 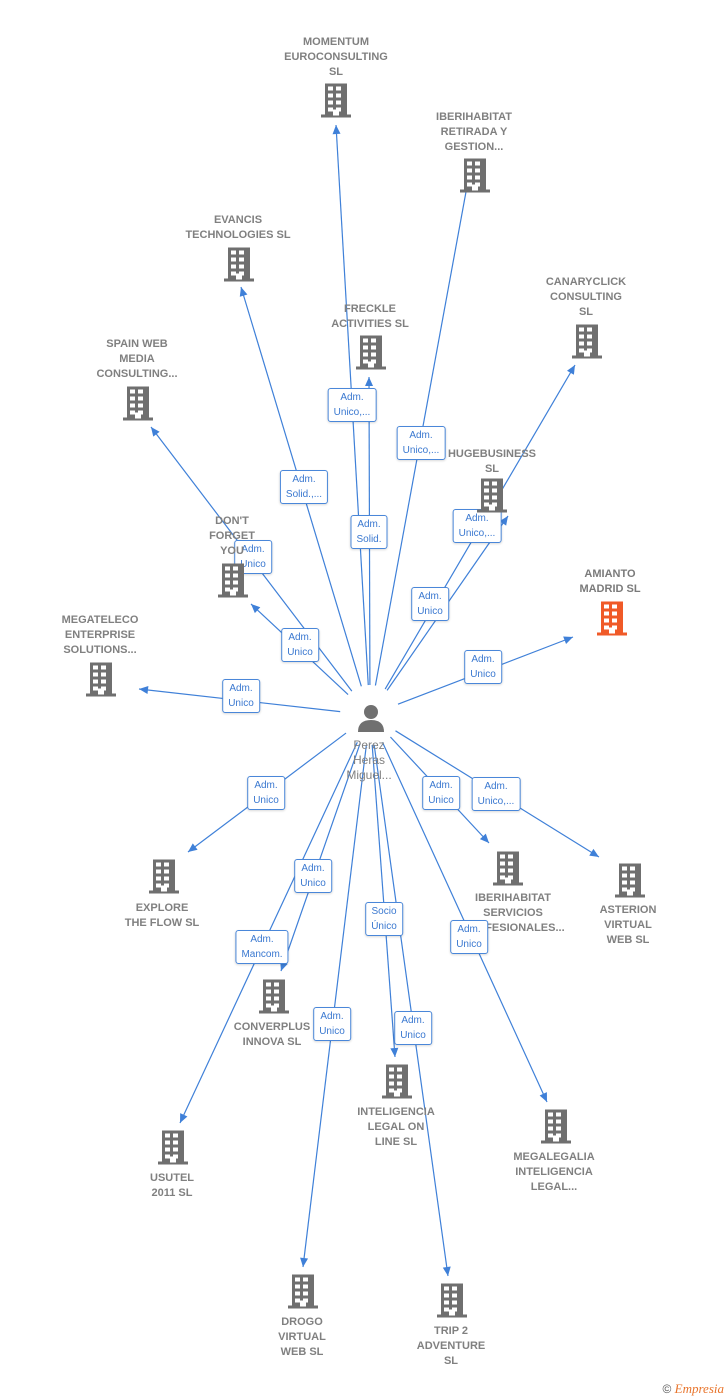 I want to click on company-name-line: FORGET, so click(x=232, y=536).